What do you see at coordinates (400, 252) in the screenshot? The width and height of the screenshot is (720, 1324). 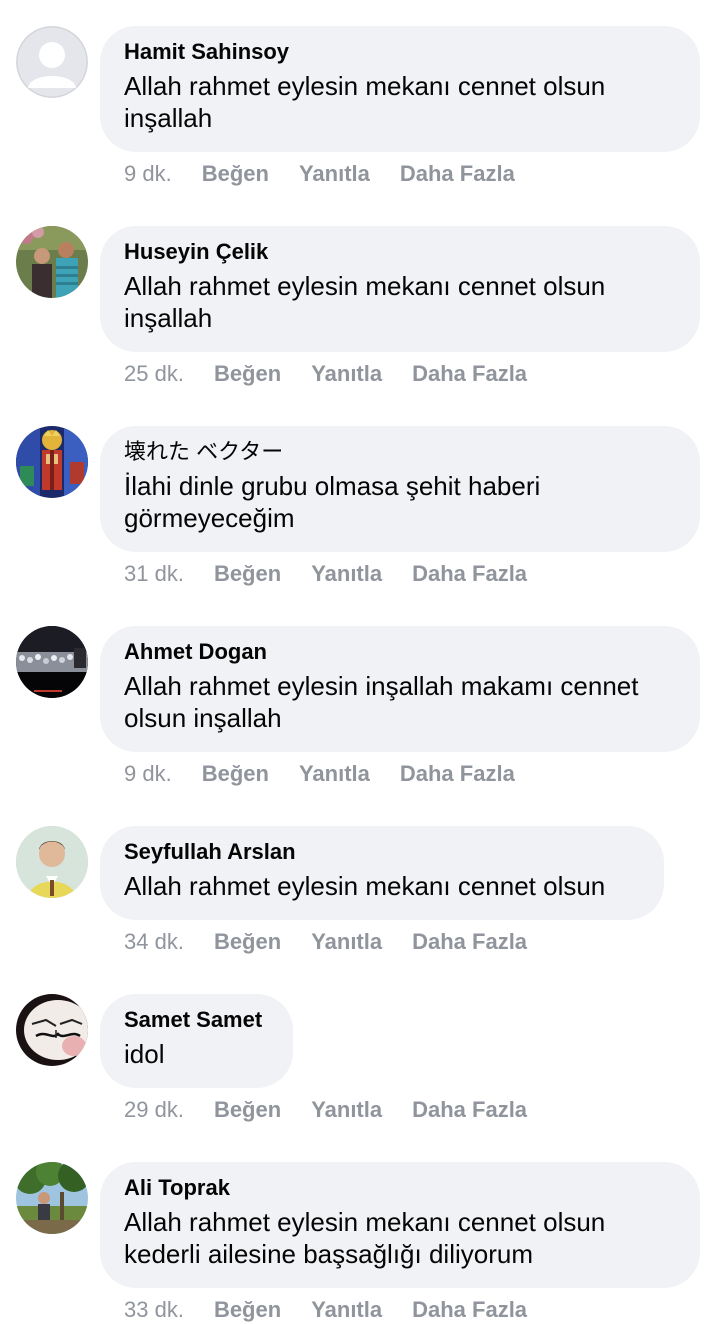 I see `comment-author: Huseyin Çelik` at bounding box center [400, 252].